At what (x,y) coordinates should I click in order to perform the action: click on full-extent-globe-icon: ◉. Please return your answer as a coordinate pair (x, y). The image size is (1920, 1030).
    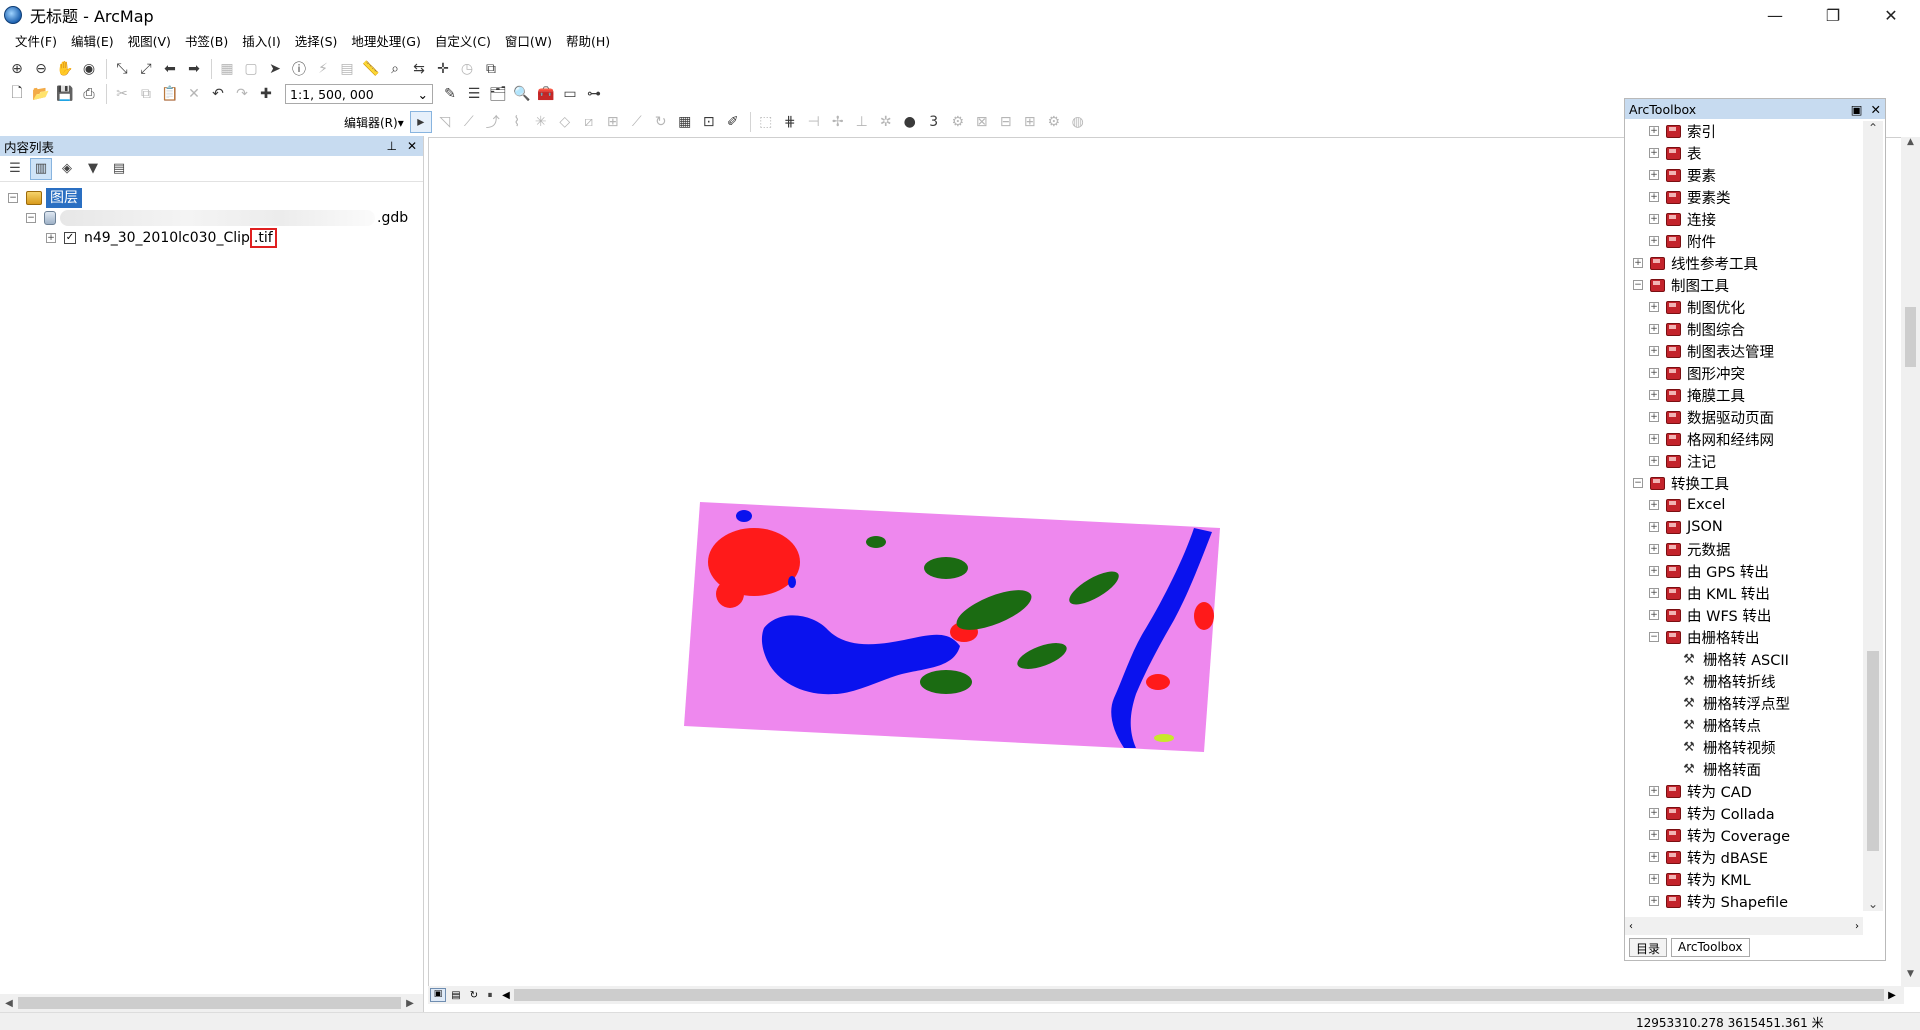
    Looking at the image, I should click on (89, 69).